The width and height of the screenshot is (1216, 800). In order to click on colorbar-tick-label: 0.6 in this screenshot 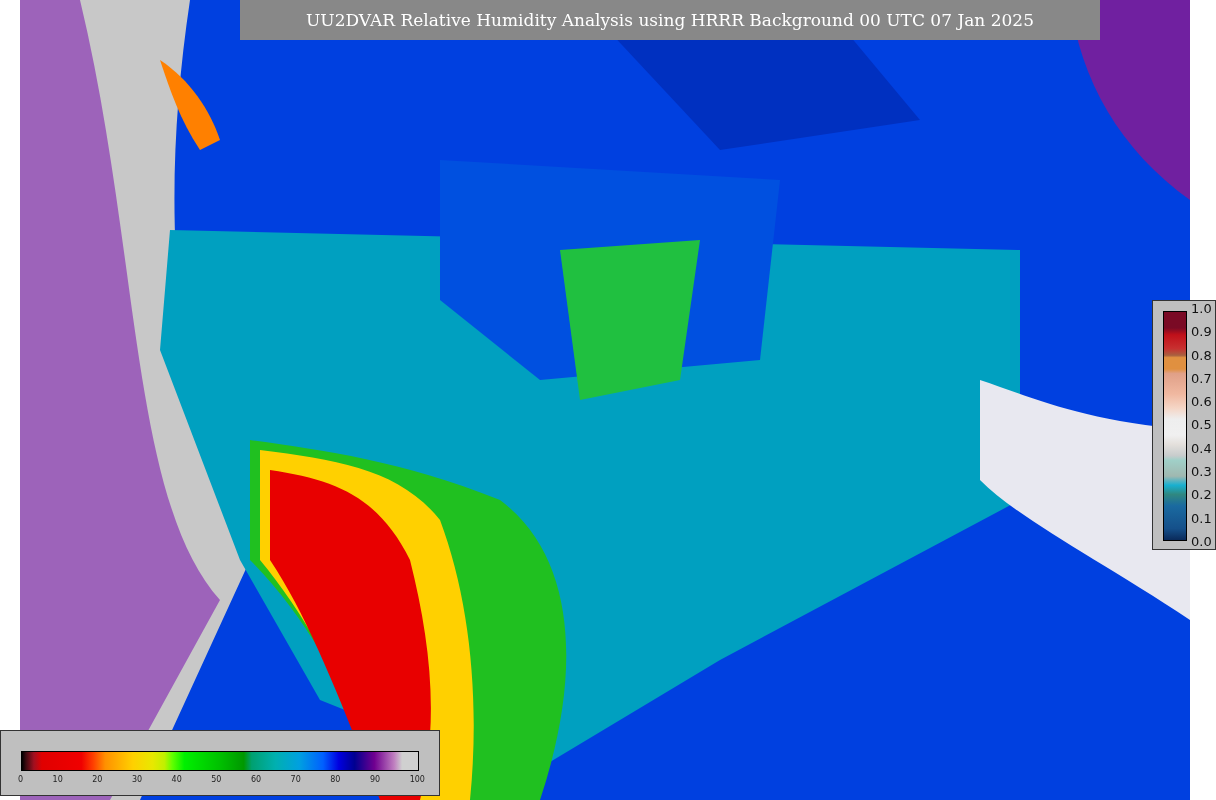, I will do `click(1201, 402)`.